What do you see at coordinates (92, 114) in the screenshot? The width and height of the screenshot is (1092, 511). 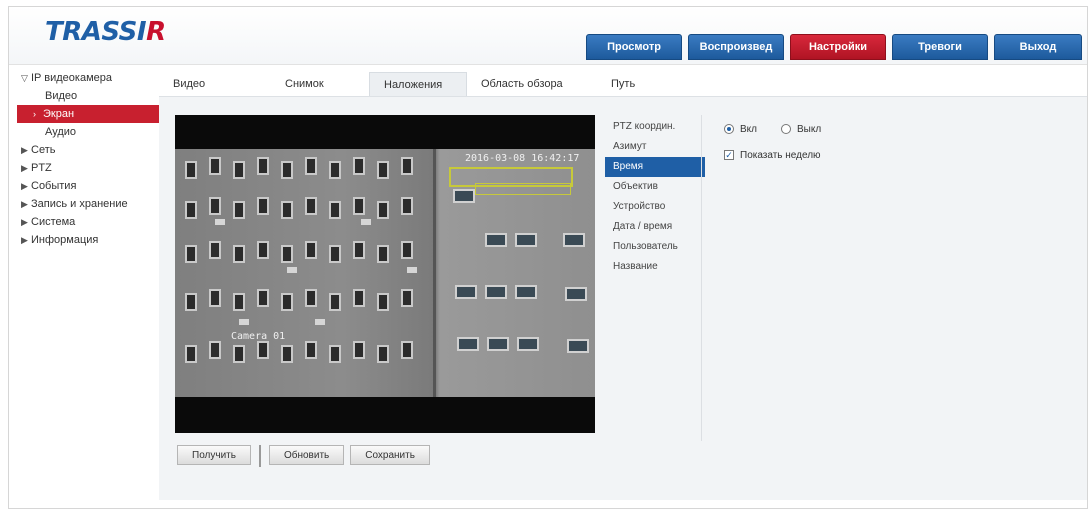 I see `sidebar-item-screen: › Экран` at bounding box center [92, 114].